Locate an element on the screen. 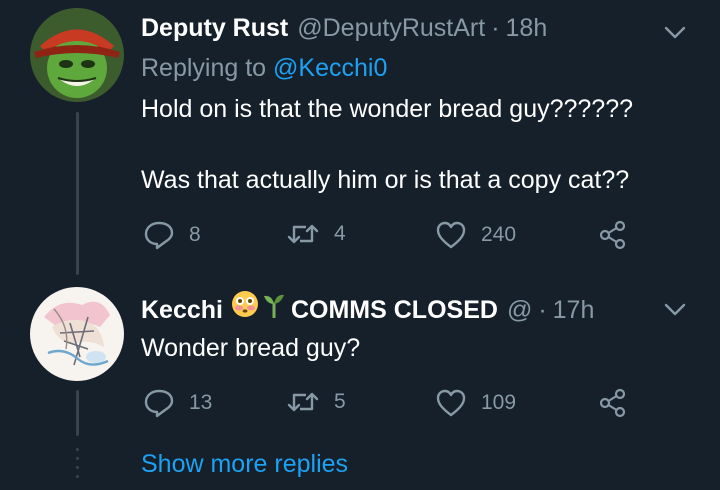 Image resolution: width=720 pixels, height=490 pixels. retweet-count: 5 is located at coordinates (340, 401).